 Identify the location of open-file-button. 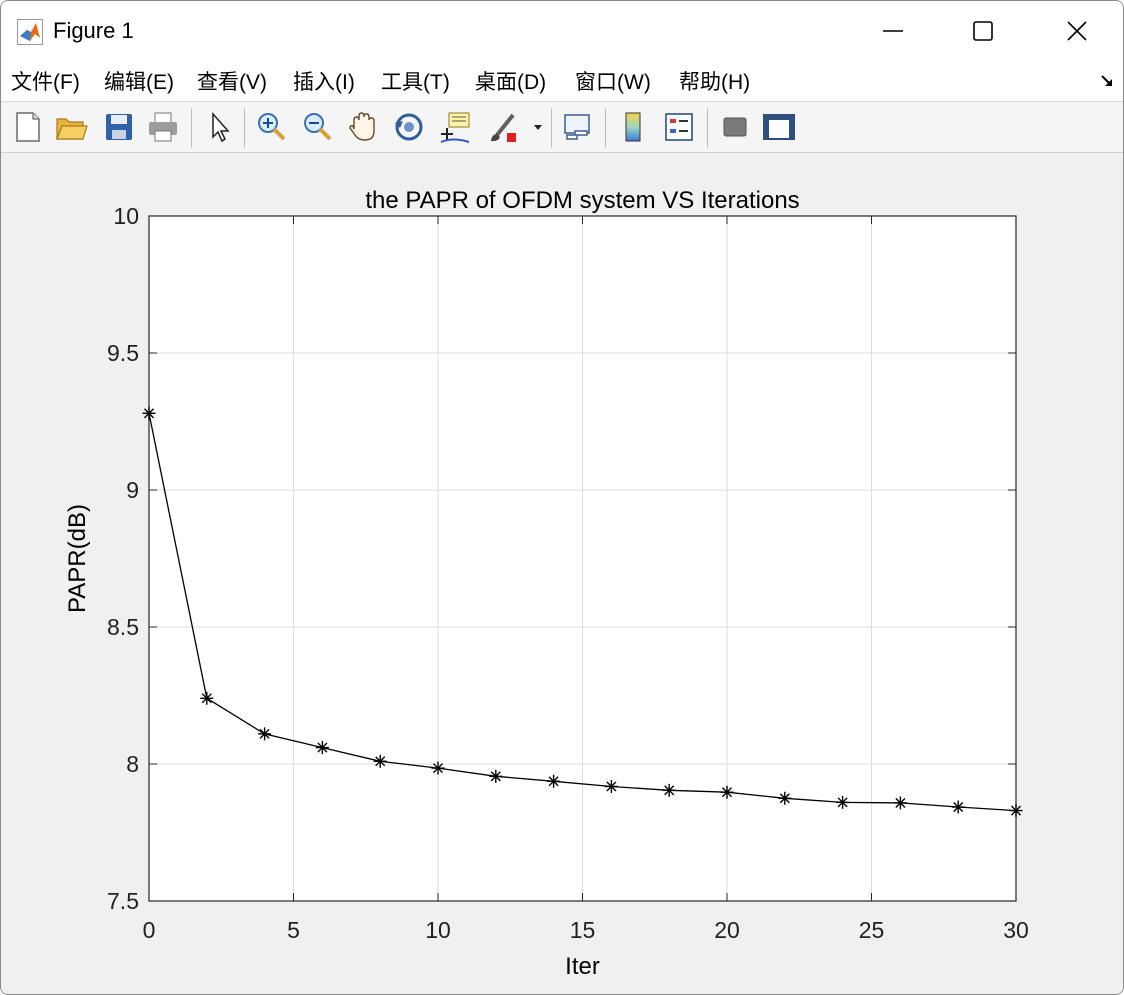
(71, 127).